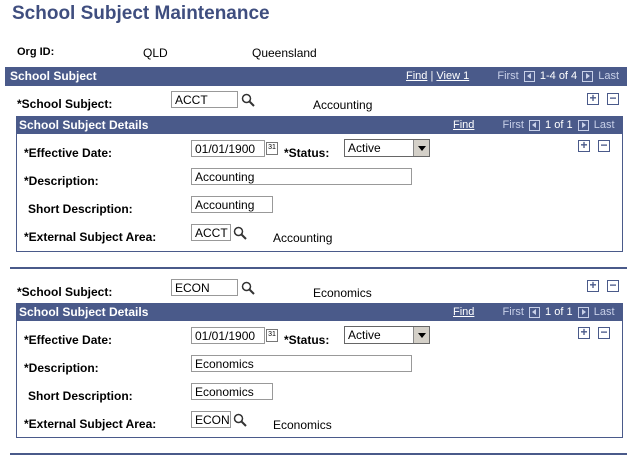  What do you see at coordinates (342, 293) in the screenshot?
I see `school-subject-description: Economics` at bounding box center [342, 293].